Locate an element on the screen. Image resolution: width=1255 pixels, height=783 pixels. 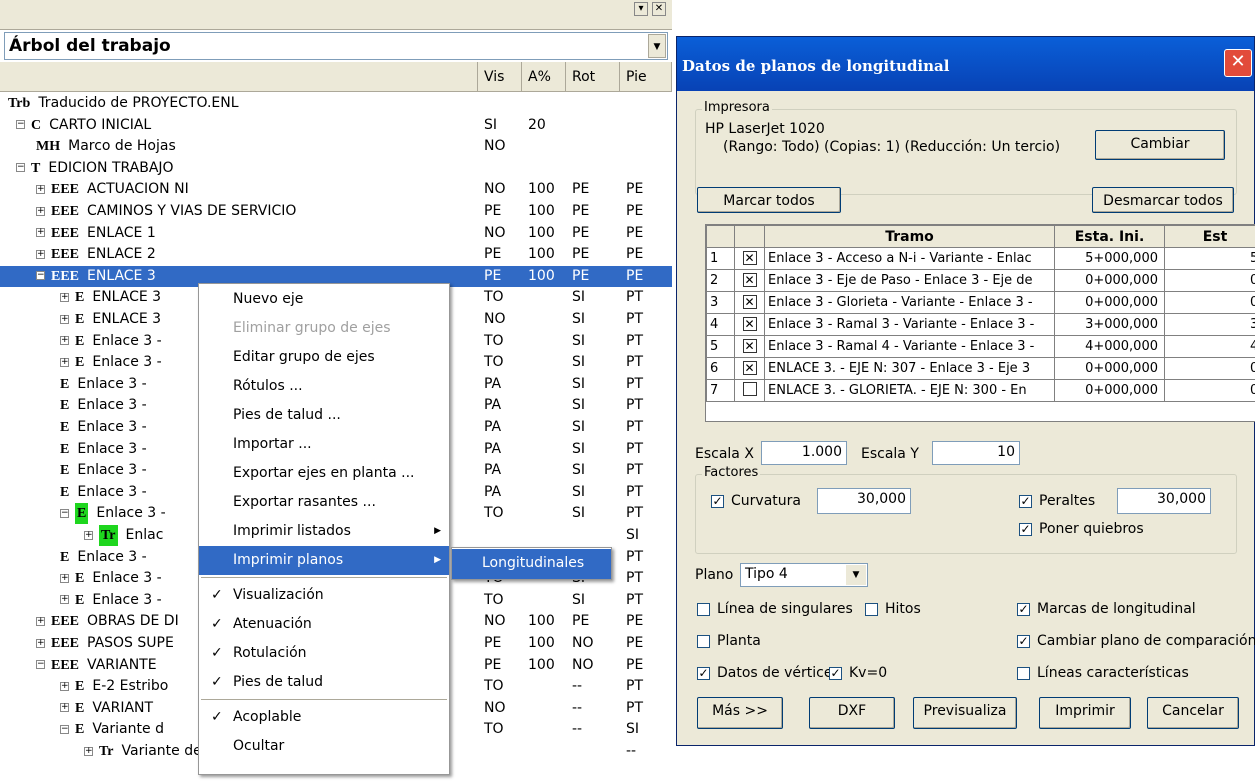
menu-item: Atenuación ✓ is located at coordinates (324, 624).